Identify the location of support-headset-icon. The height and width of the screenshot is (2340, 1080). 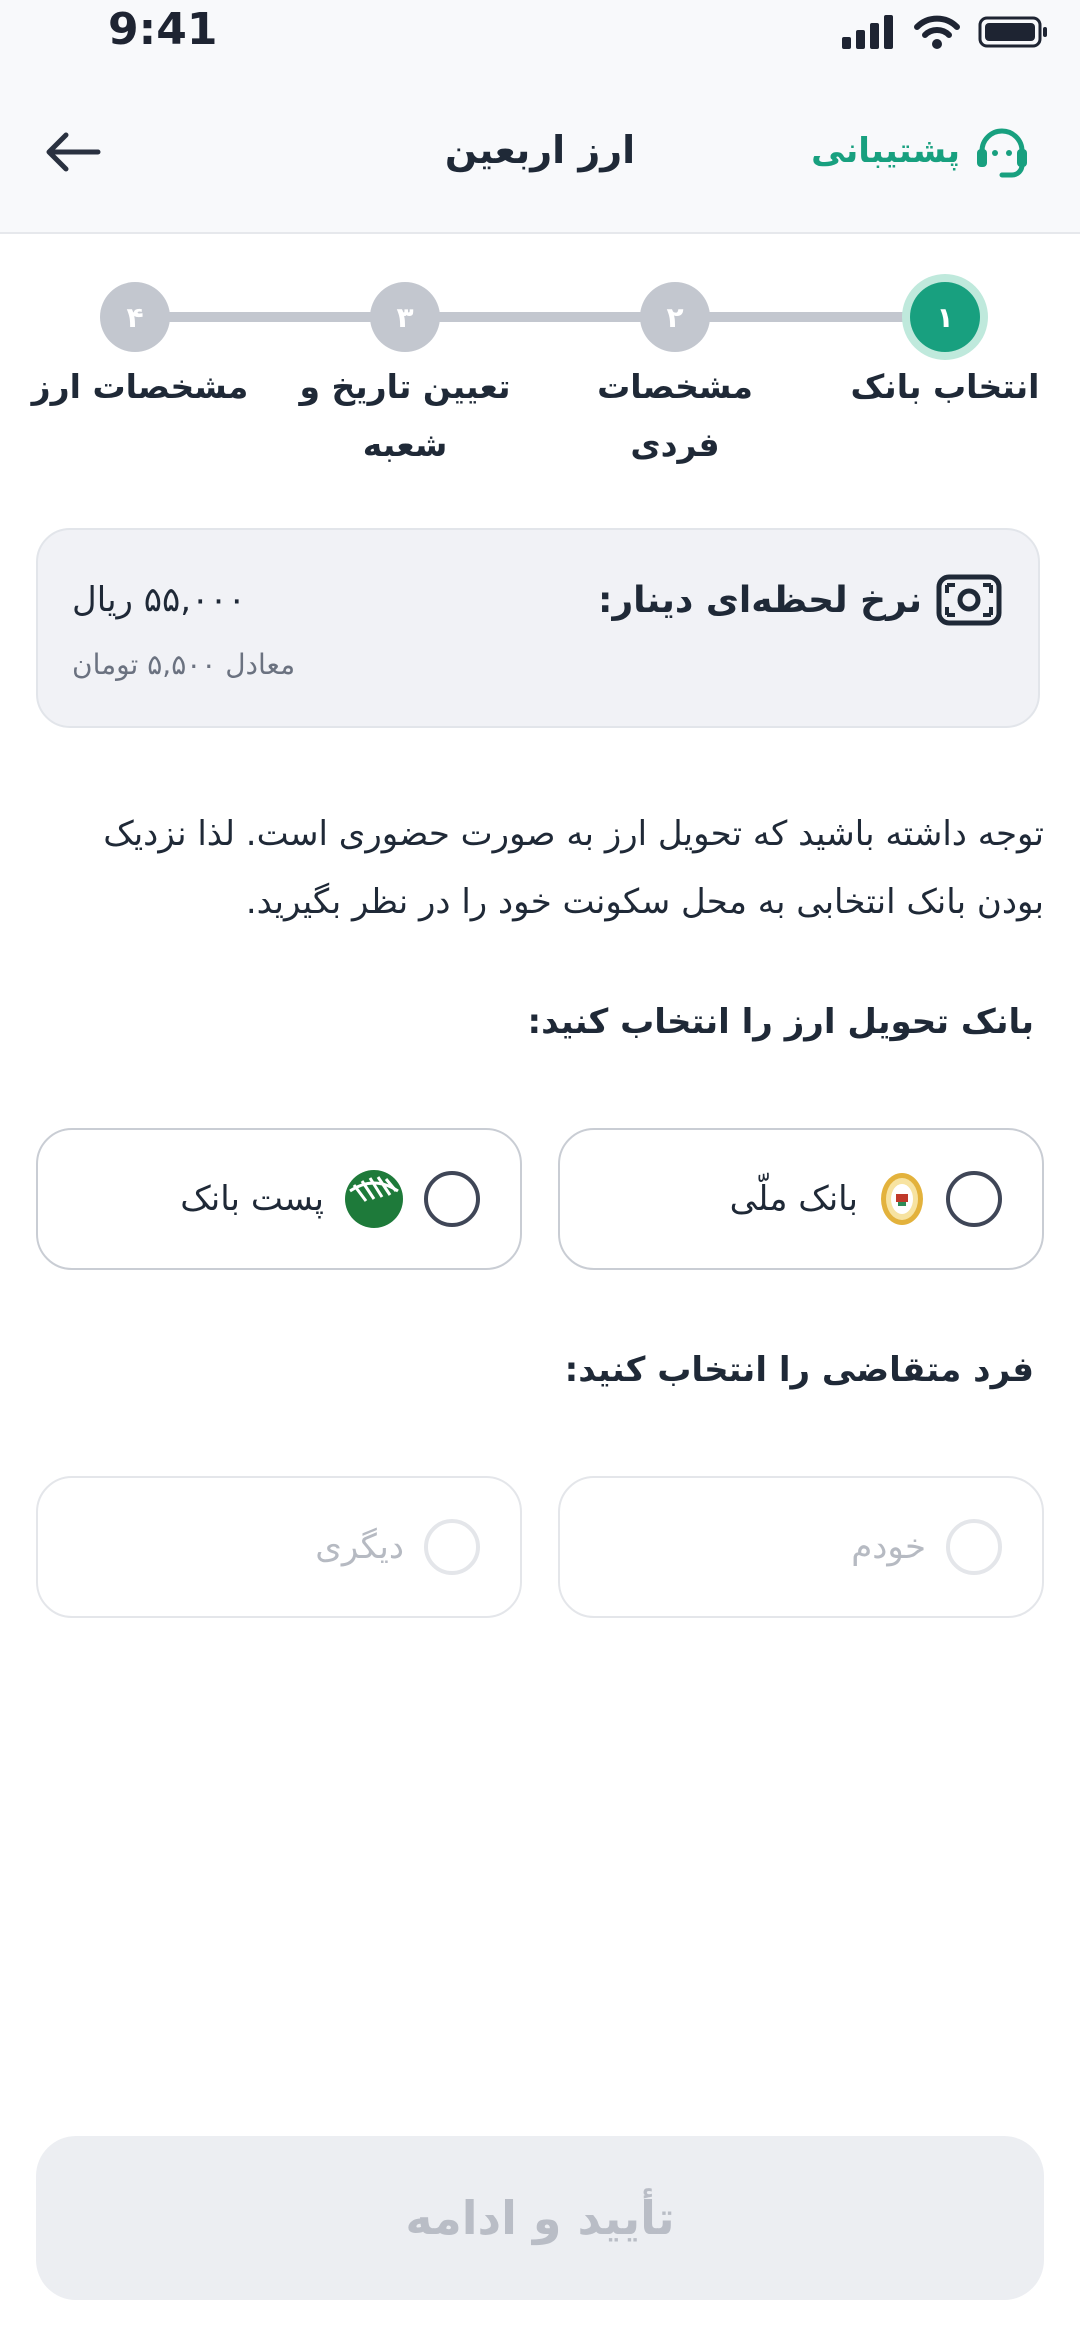
(1002, 153).